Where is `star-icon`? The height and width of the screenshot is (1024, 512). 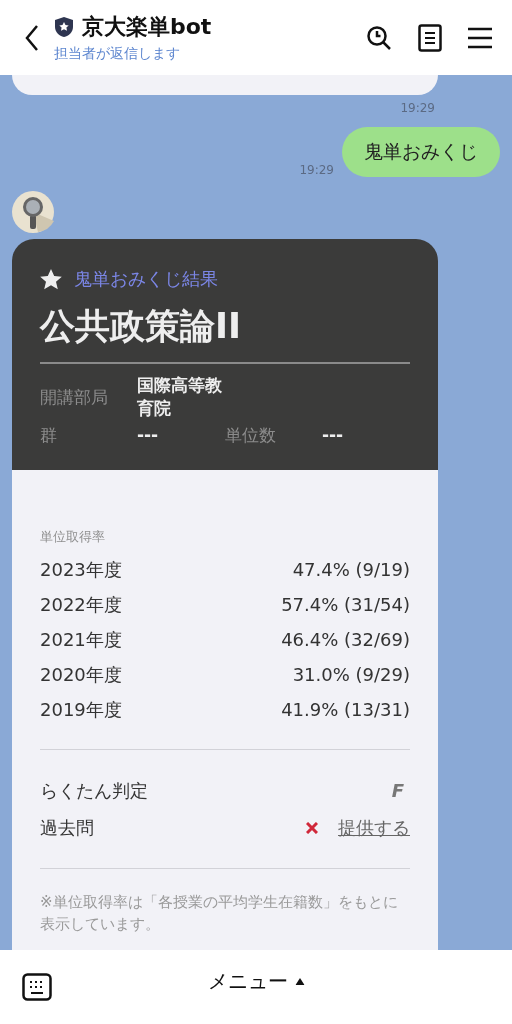
star-icon is located at coordinates (51, 279).